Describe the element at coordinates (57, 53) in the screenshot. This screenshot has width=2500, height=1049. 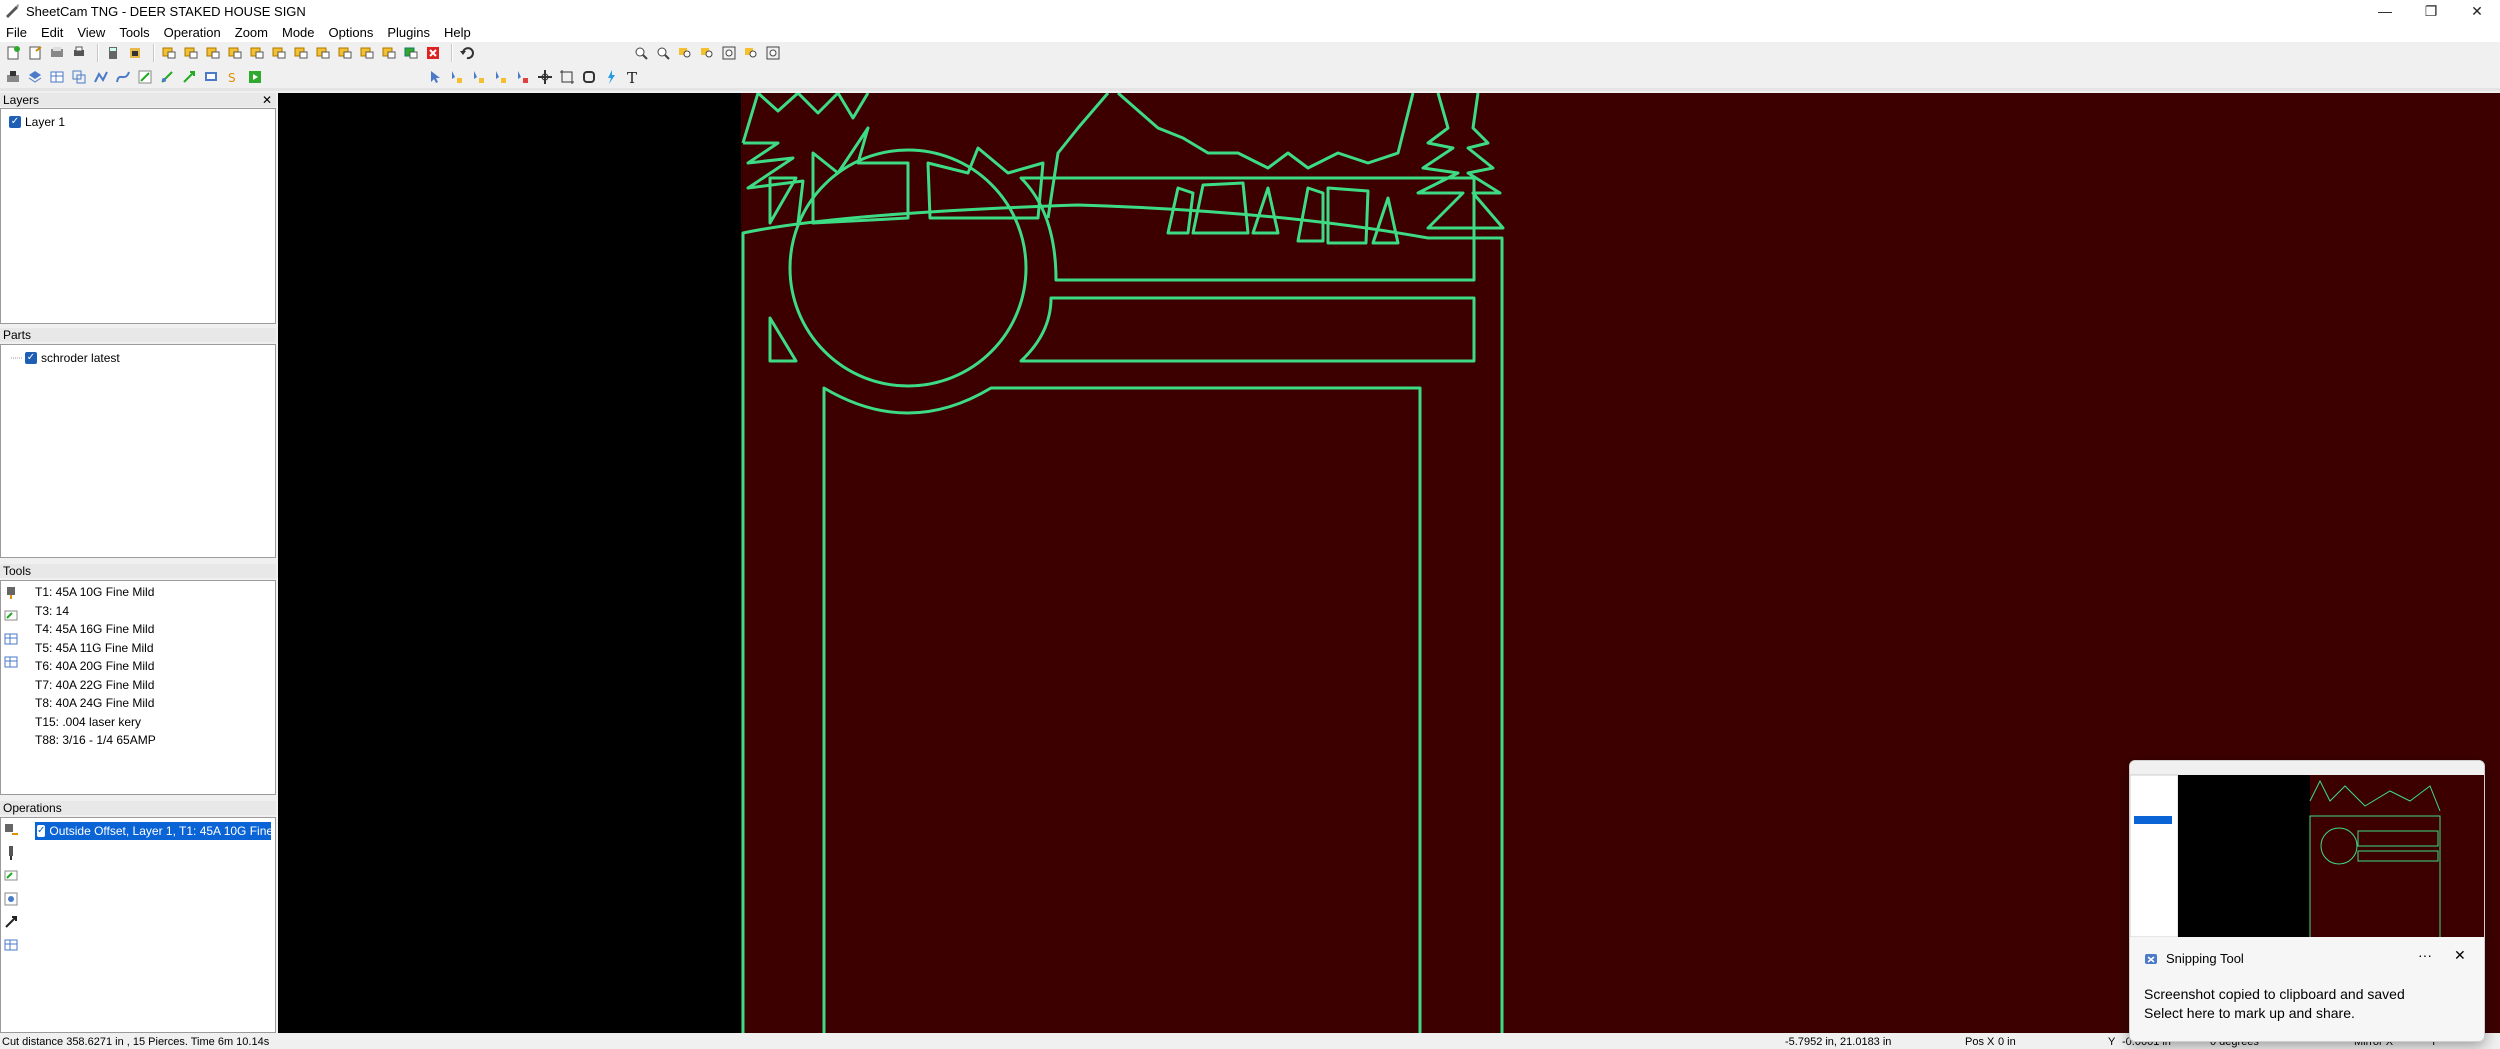
I see `save-icon` at that location.